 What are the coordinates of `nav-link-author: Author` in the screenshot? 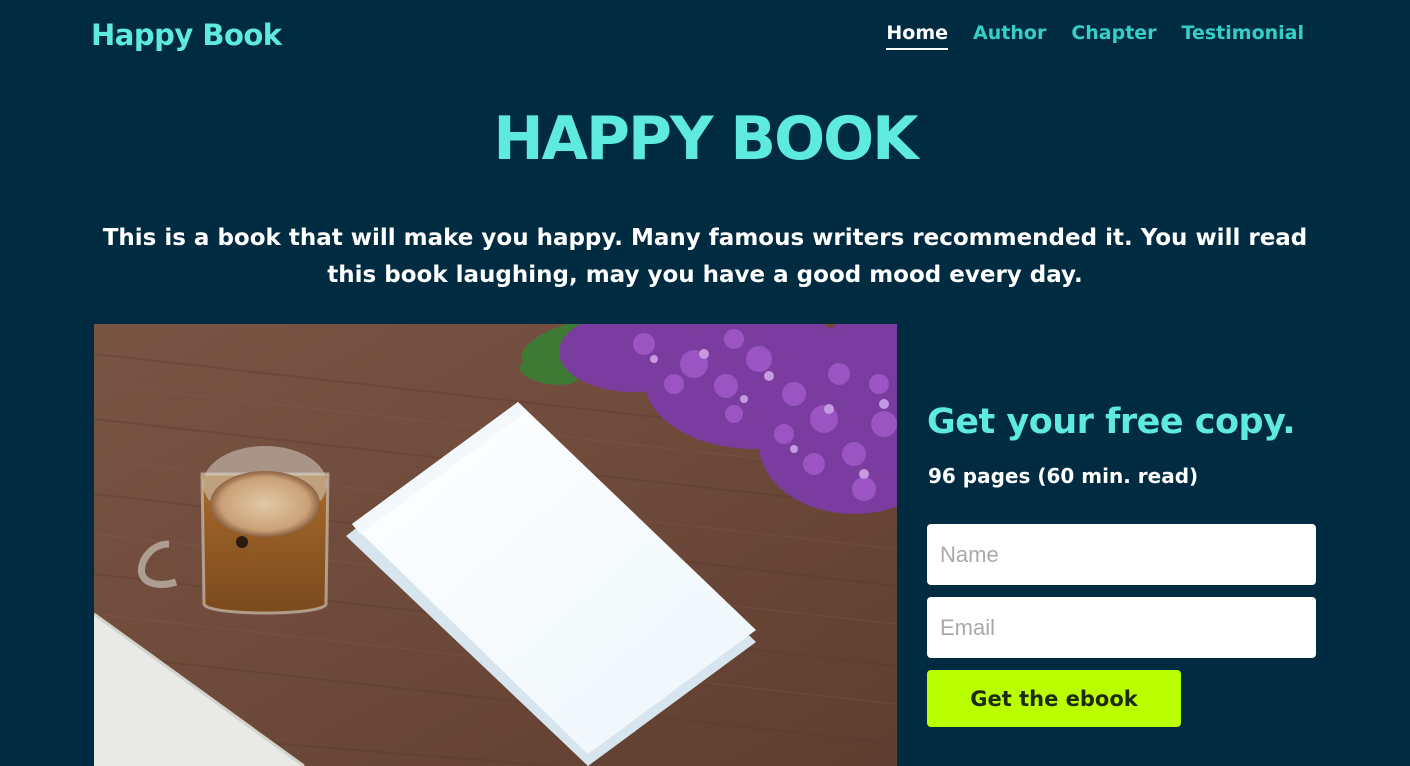 It's located at (1009, 36).